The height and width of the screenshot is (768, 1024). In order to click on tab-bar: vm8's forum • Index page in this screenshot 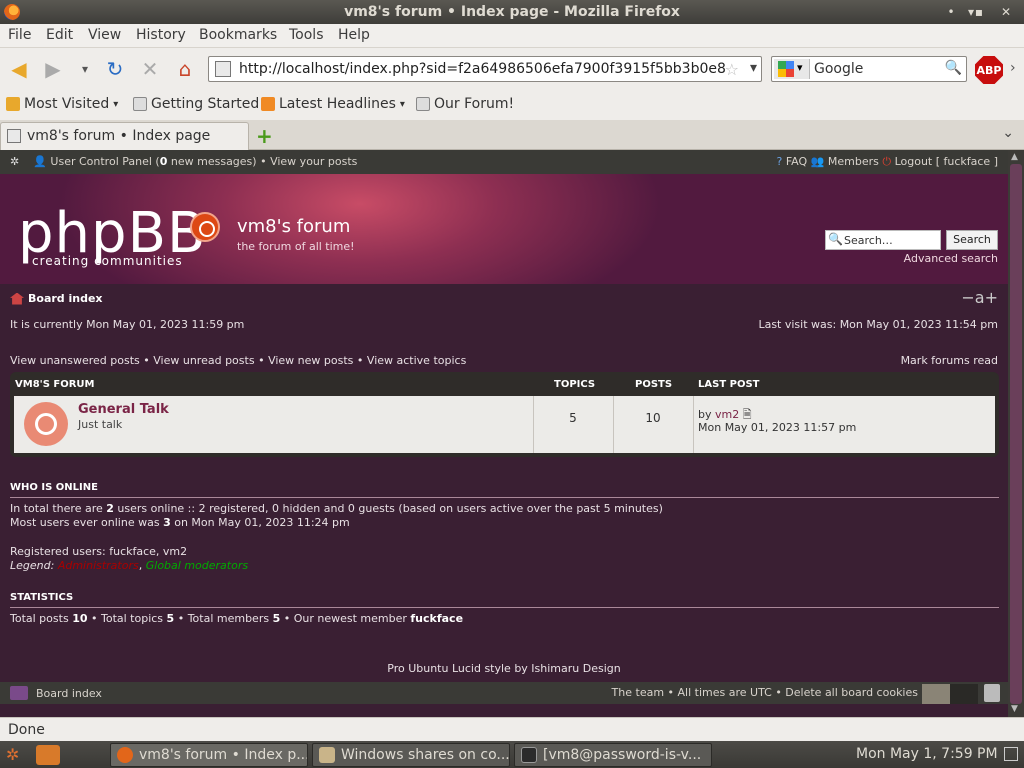, I will do `click(512, 135)`.